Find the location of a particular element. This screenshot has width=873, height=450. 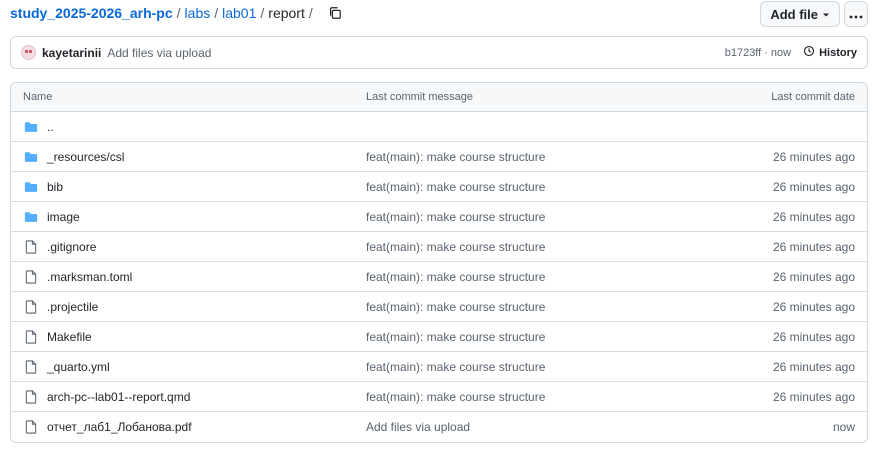

history-button: History is located at coordinates (830, 52).